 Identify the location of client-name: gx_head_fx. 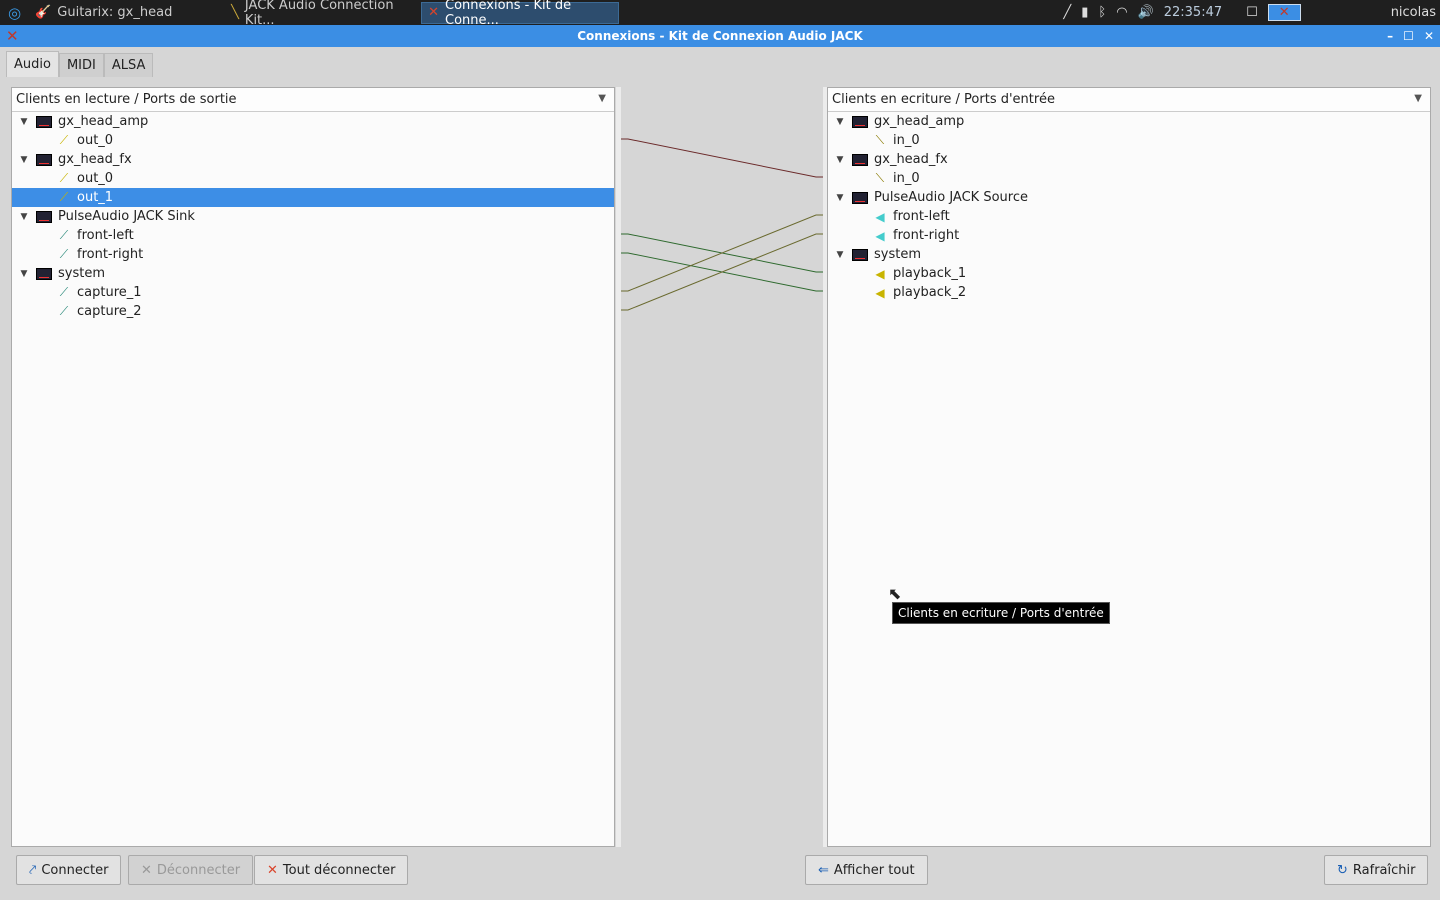
(95, 159).